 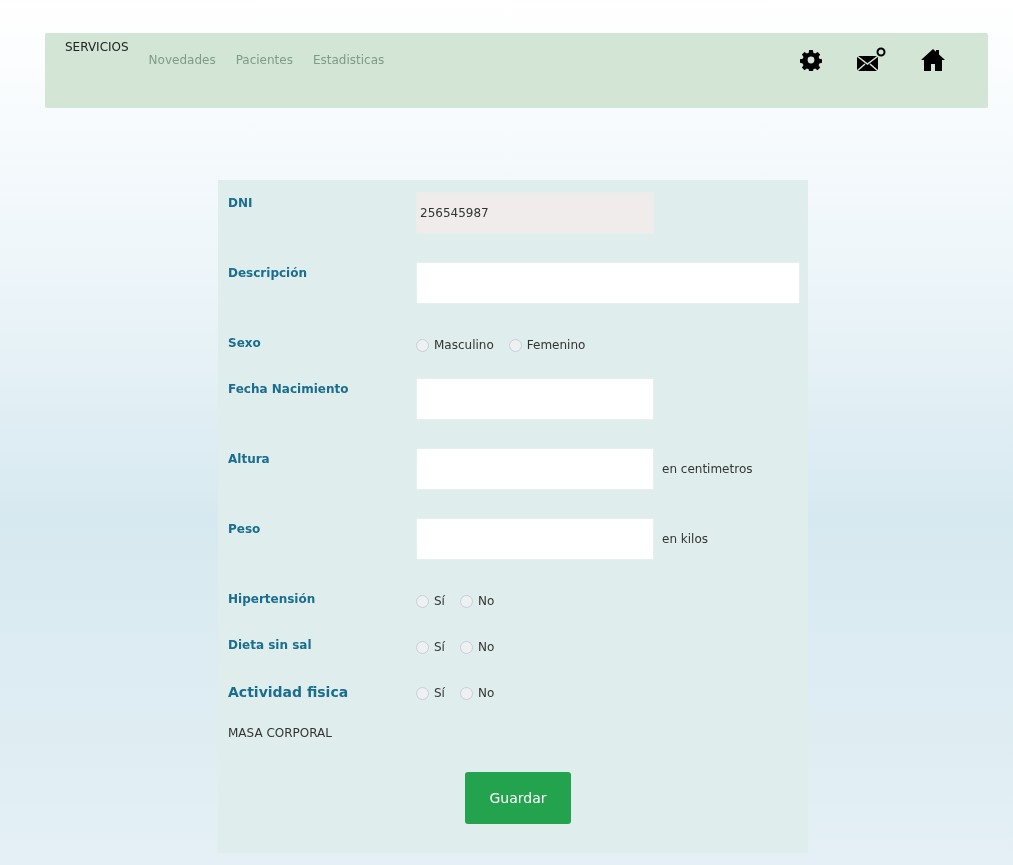 I want to click on body-mass-label: MASA CORPORAL, so click(x=280, y=733).